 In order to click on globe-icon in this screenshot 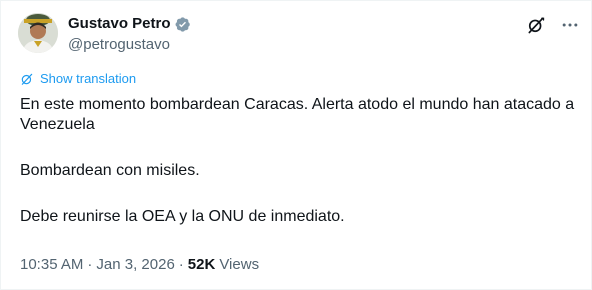, I will do `click(27, 79)`.